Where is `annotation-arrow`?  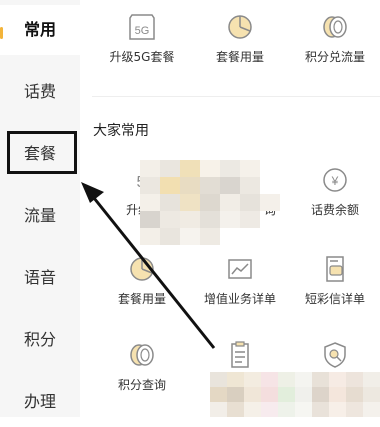
annotation-arrow is located at coordinates (148, 265).